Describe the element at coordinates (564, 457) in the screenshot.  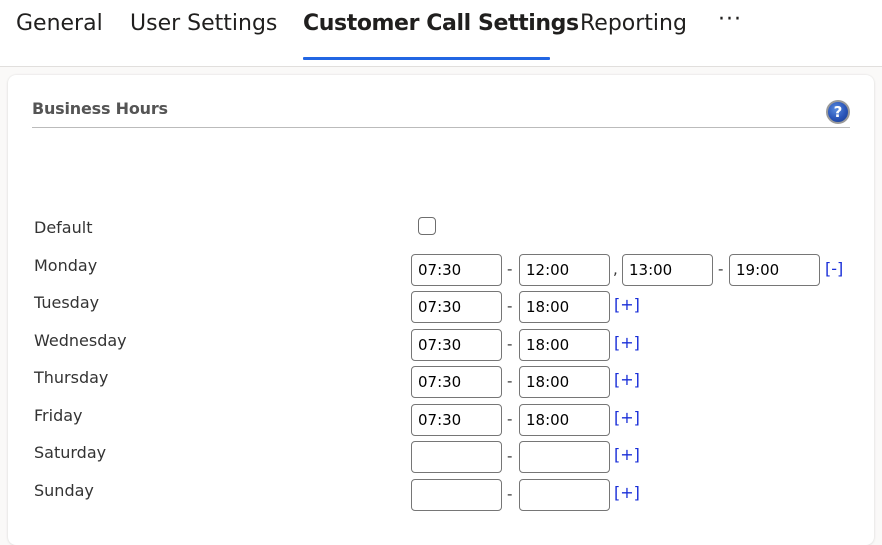
I see `saturday-end-input` at that location.